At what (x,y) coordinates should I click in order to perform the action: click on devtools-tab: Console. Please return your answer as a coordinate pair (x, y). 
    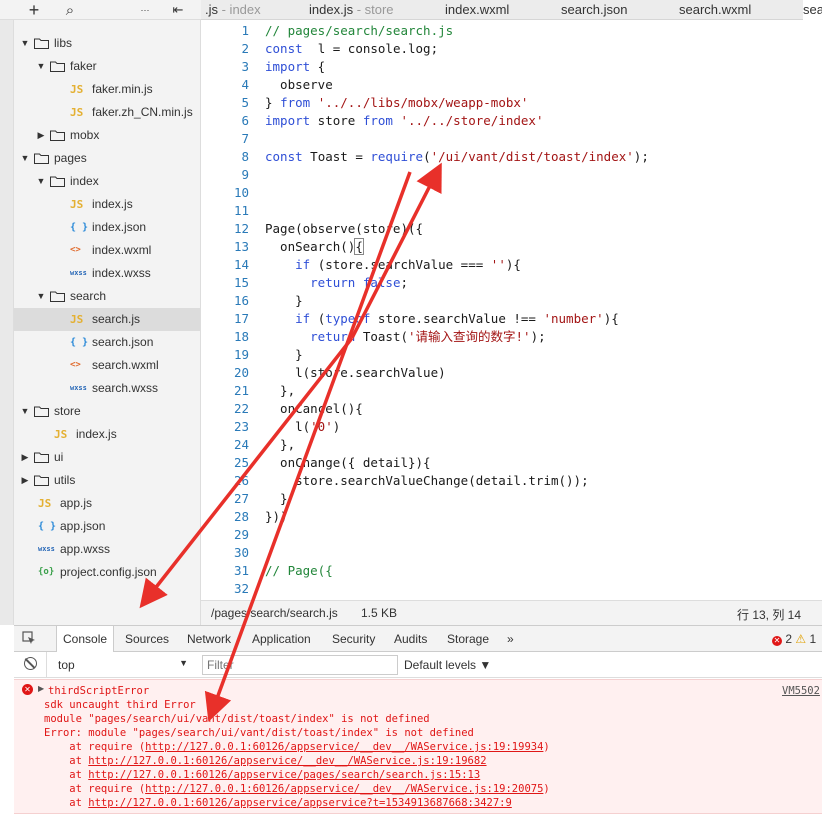
    Looking at the image, I should click on (85, 639).